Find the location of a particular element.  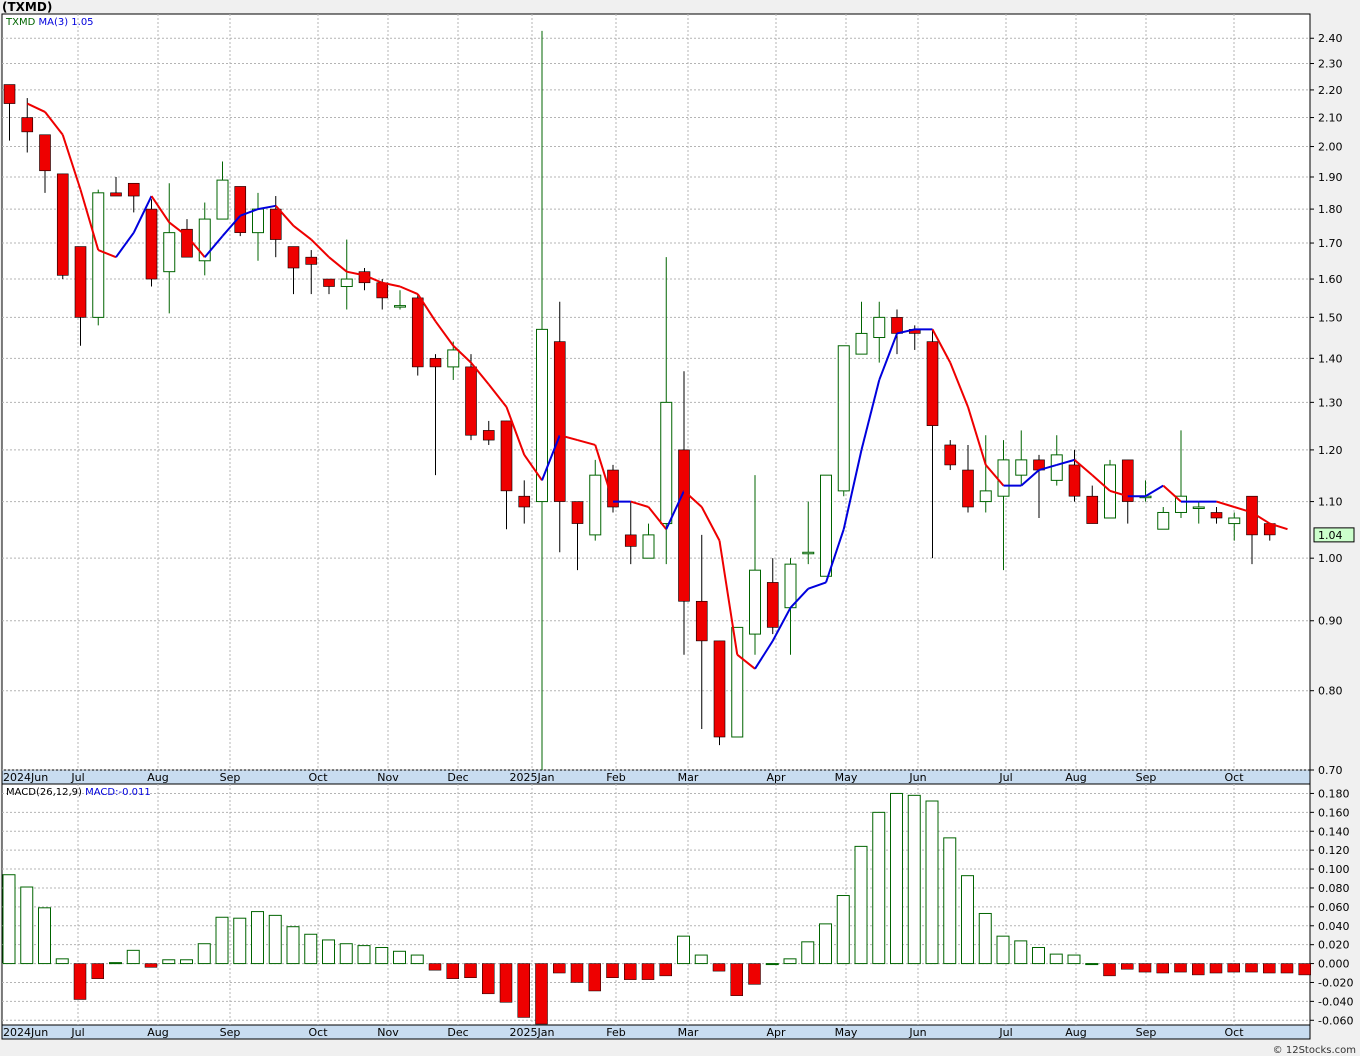

price-tick-label: 1.30 is located at coordinates (1330, 402).